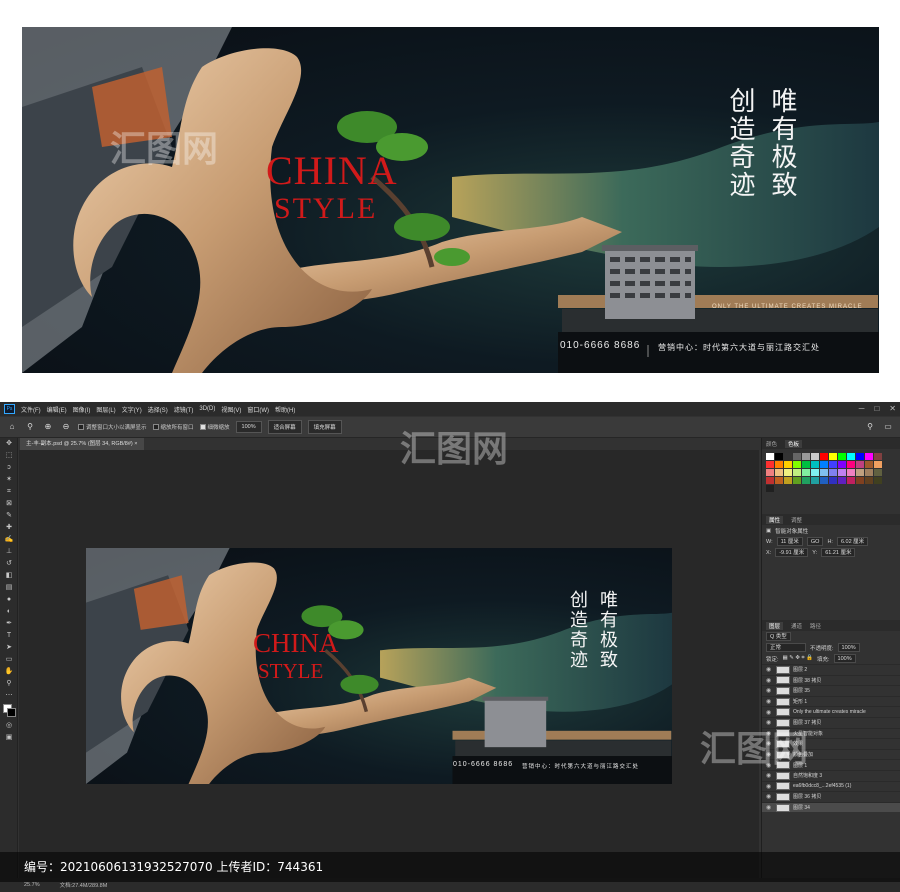  I want to click on tab-color: 颜色, so click(771, 444).